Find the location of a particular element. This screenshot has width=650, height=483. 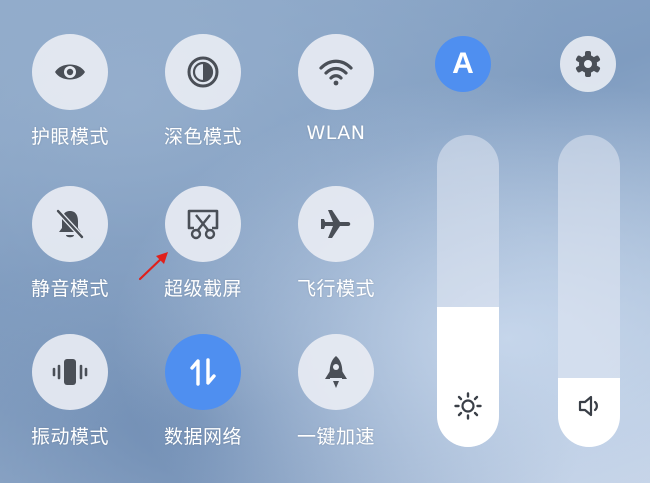

tile-mobile-data: 数据网络 is located at coordinates (203, 391).